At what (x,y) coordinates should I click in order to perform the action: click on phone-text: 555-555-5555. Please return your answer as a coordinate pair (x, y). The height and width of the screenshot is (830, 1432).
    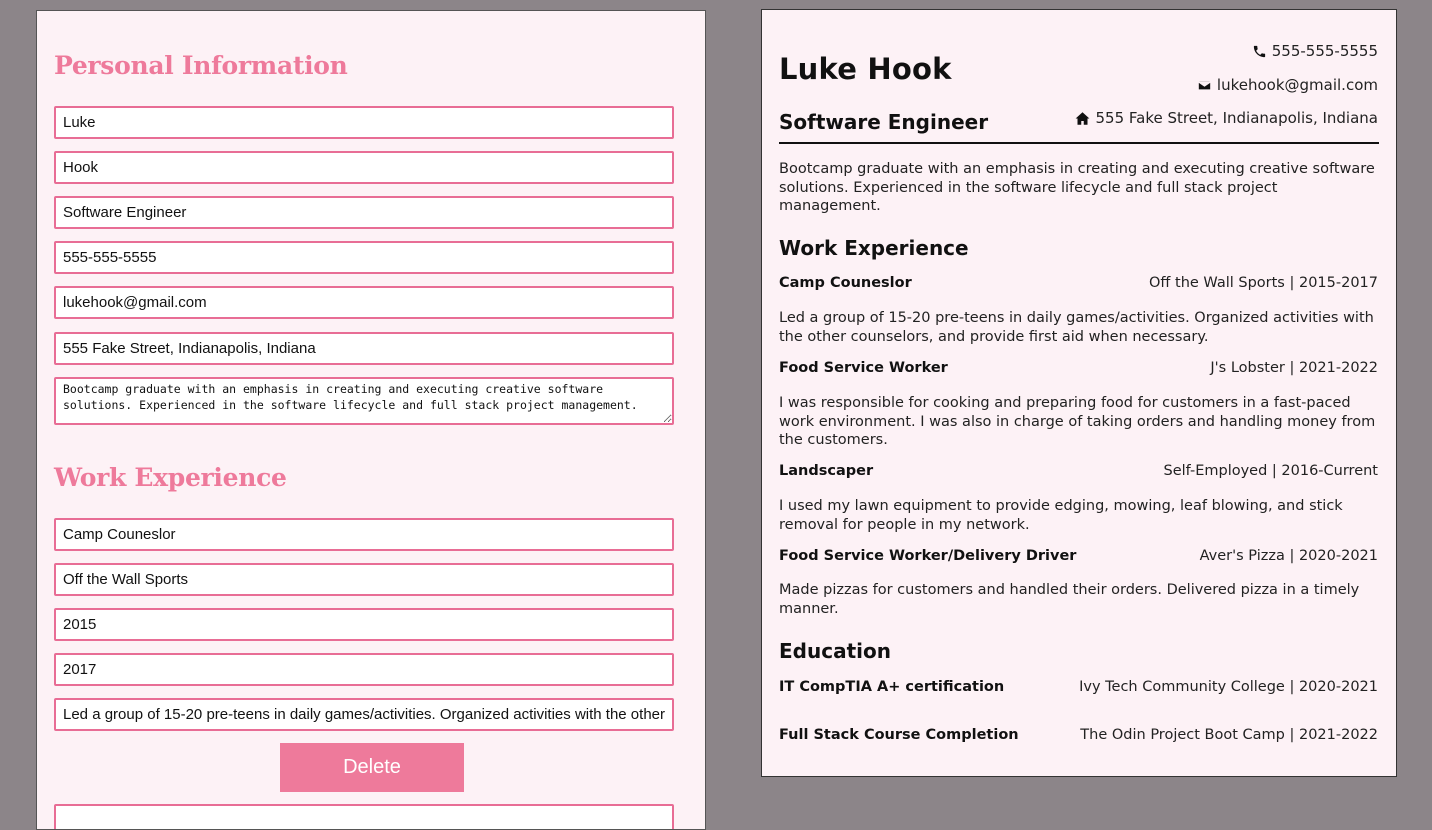
    Looking at the image, I should click on (1324, 51).